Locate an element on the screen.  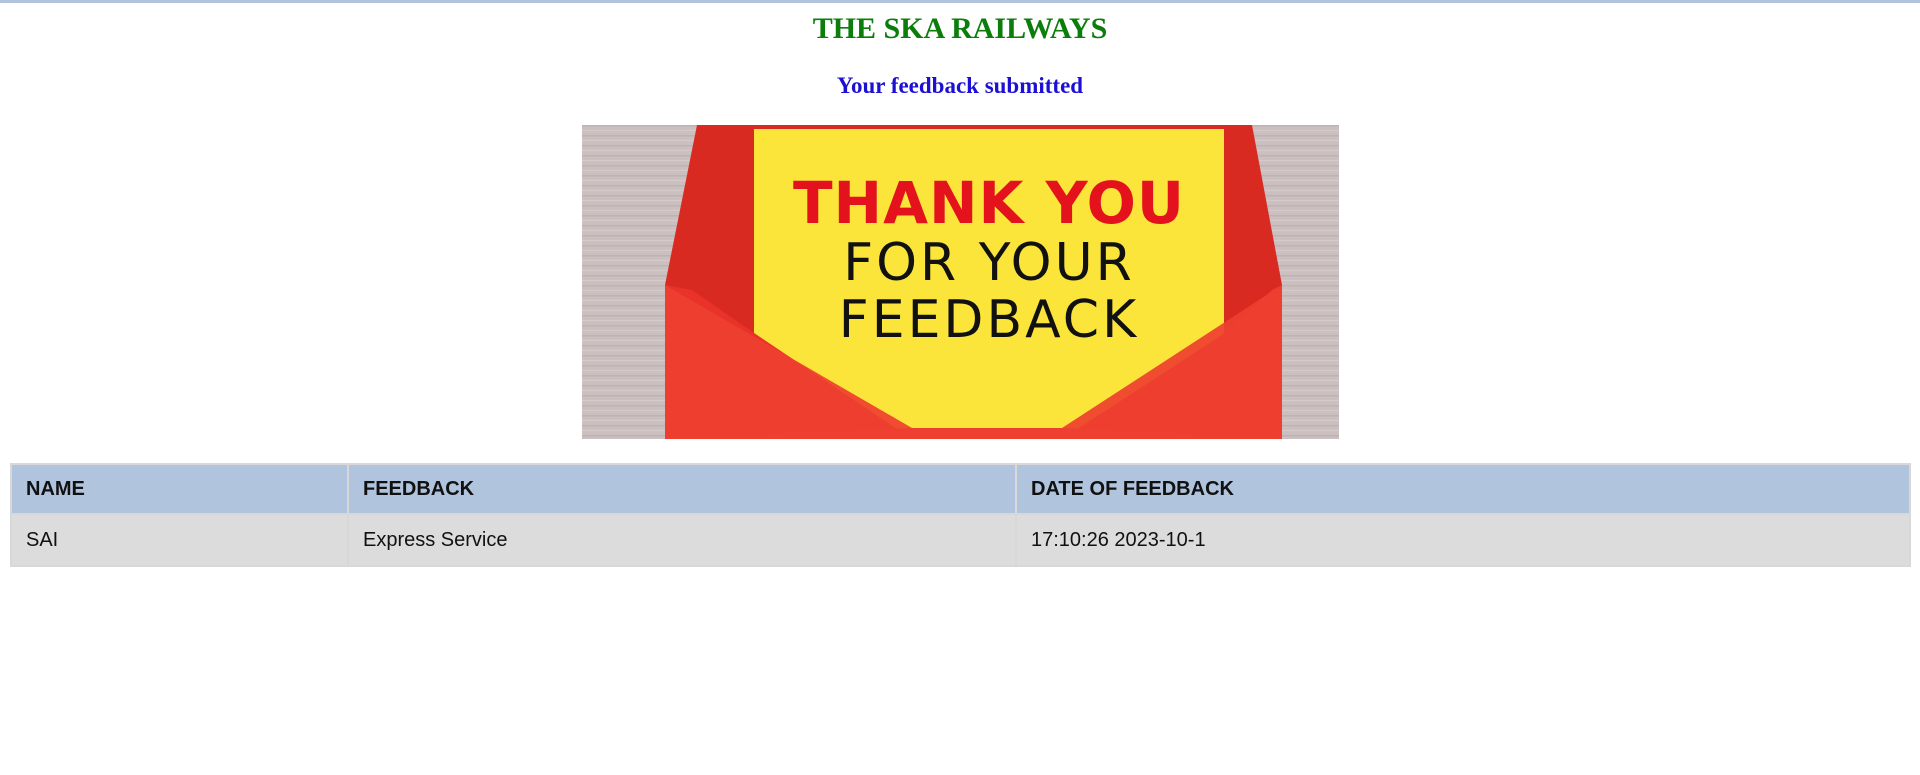
table-row: SAI Express Service 17:10:26 2023-10-1 is located at coordinates (960, 540).